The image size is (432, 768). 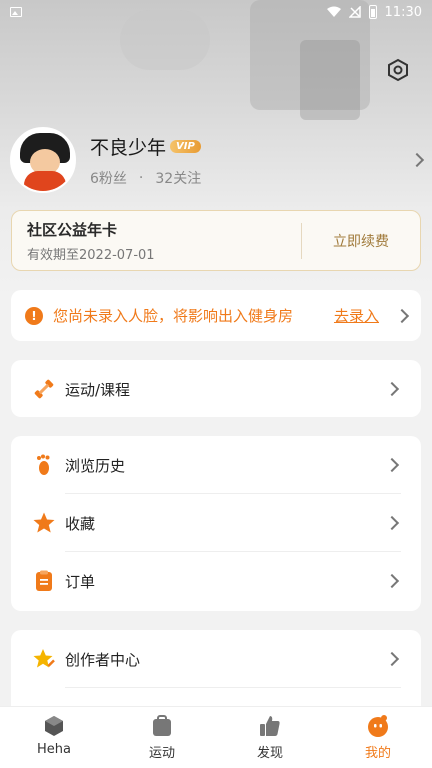 I want to click on image-icon, so click(x=16, y=12).